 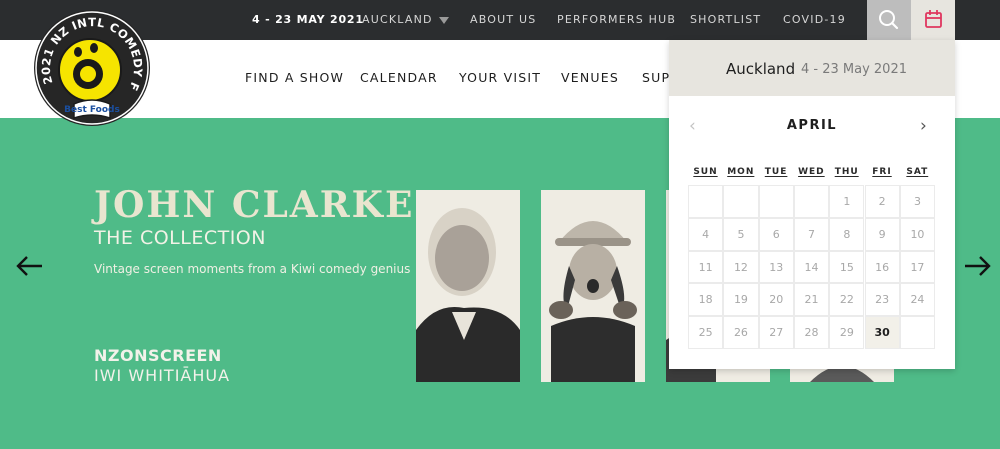 What do you see at coordinates (761, 69) in the screenshot?
I see `calendar-city: Auckland` at bounding box center [761, 69].